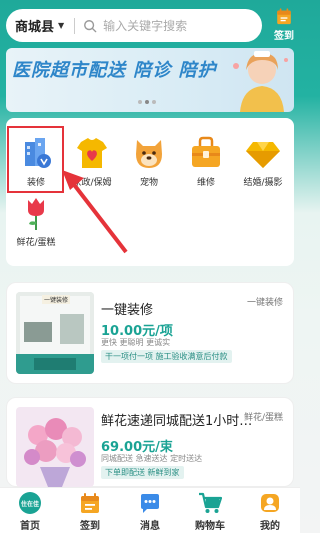 This screenshot has width=320, height=533. Describe the element at coordinates (56, 299) in the screenshot. I see `product-image-caption: 一键装修` at that location.